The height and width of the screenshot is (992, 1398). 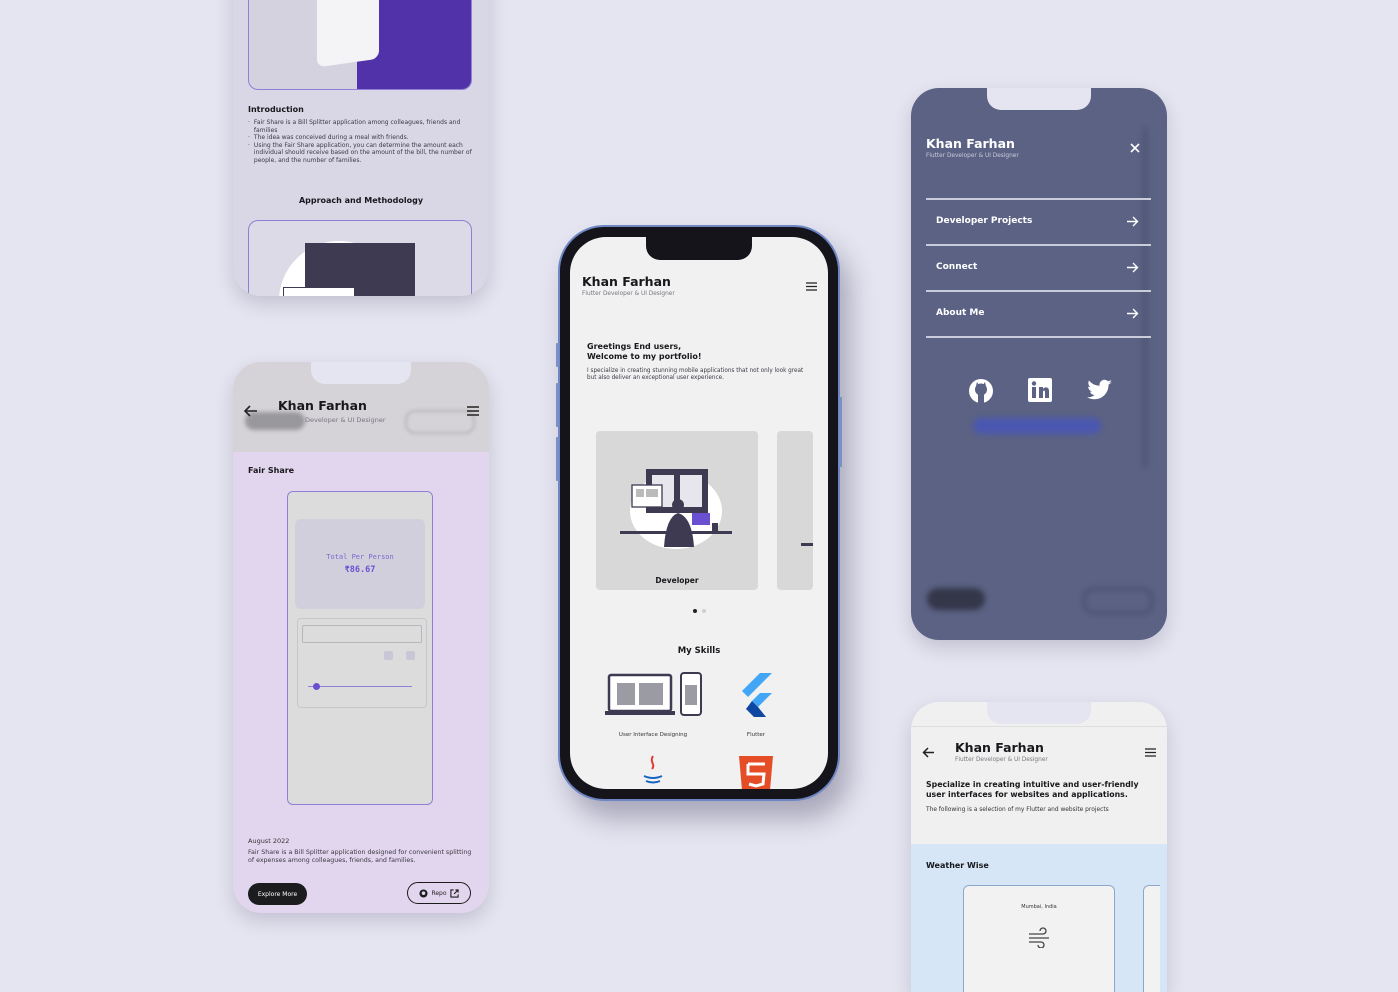 I want to click on menu-title: Khan Farhan, so click(x=970, y=143).